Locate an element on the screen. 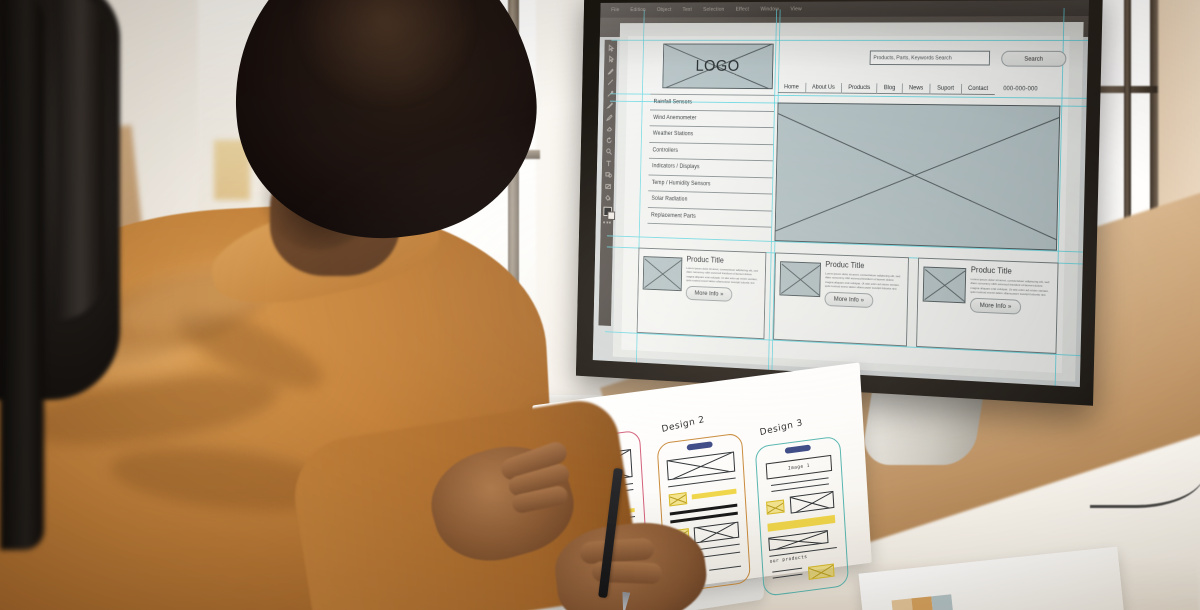 This screenshot has width=1200, height=610. guide-horizontal is located at coordinates (850, 40).